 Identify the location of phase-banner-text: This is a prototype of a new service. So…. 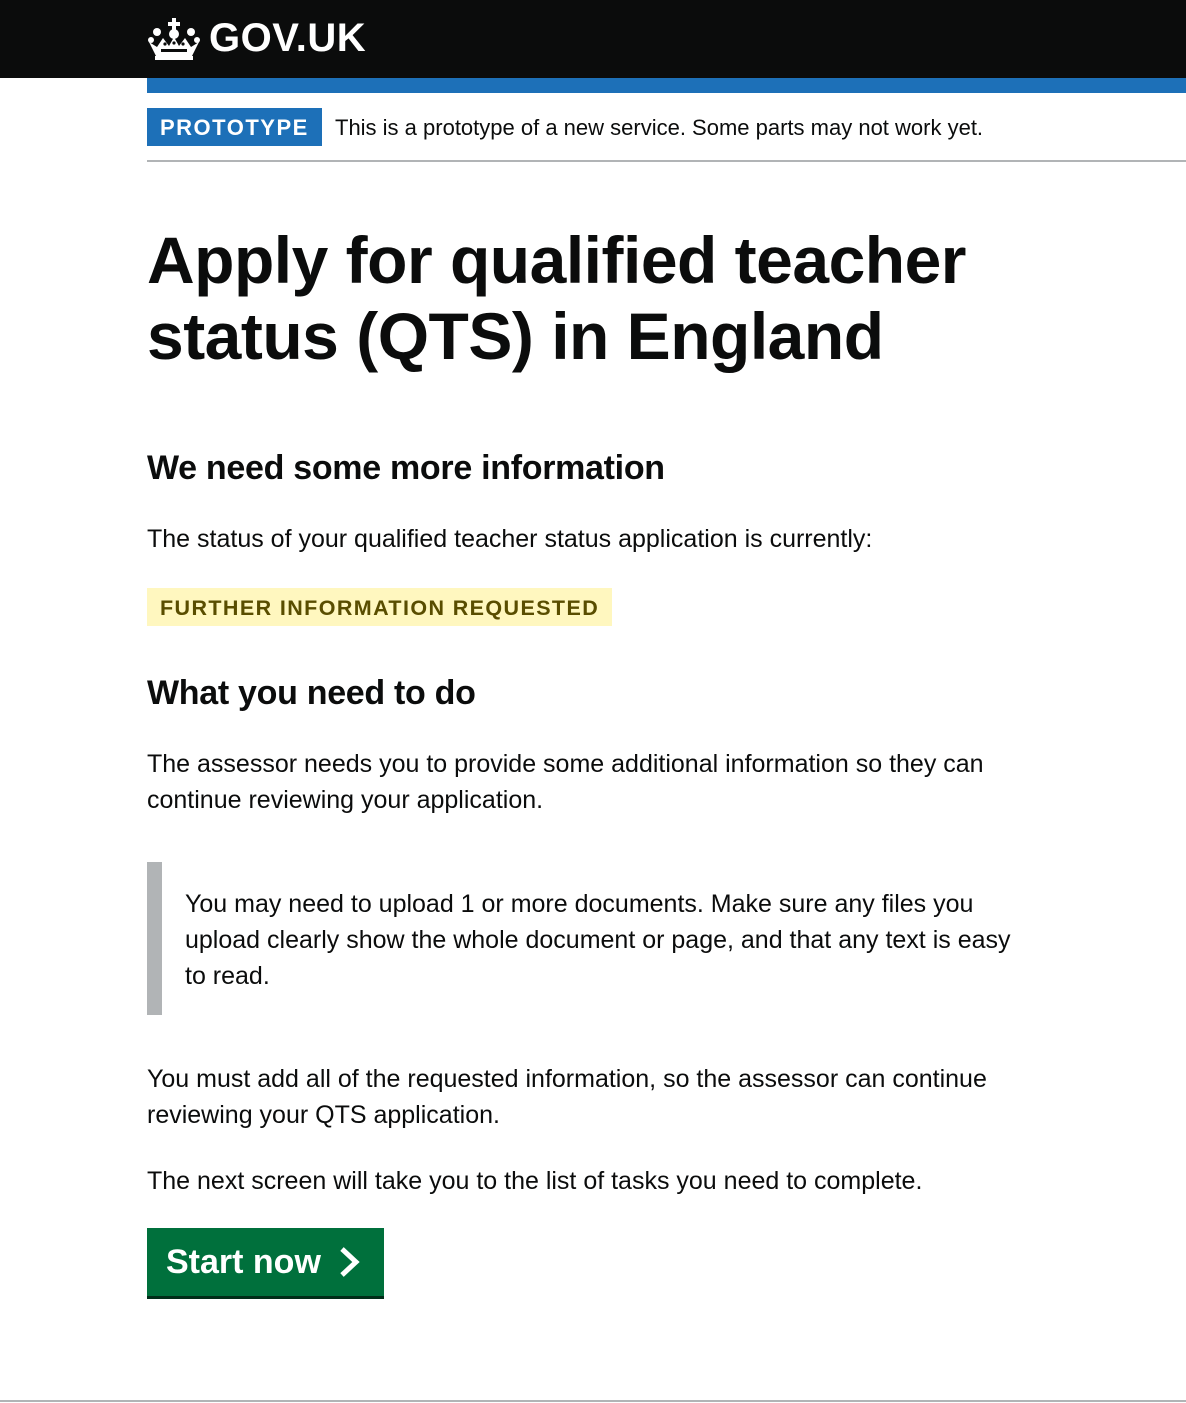
(659, 127).